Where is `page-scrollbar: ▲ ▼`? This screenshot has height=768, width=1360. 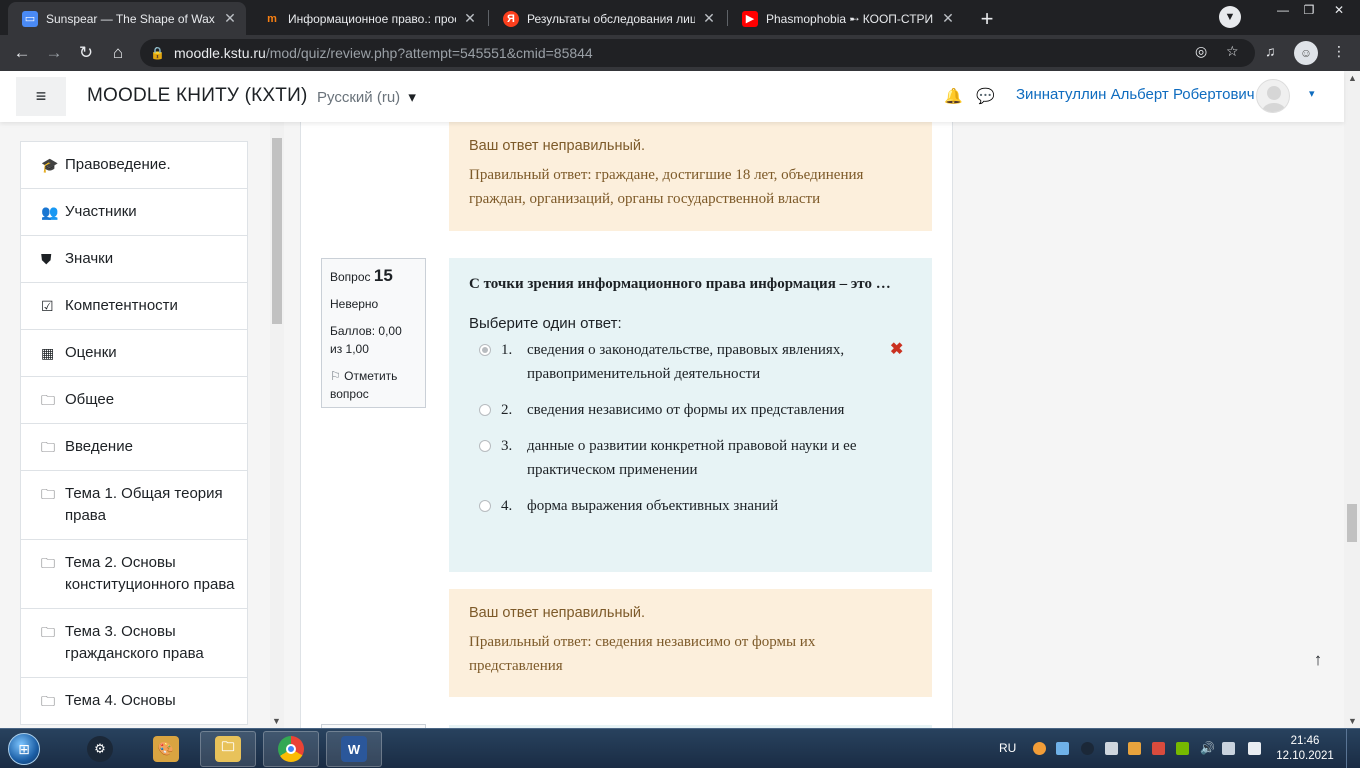 page-scrollbar: ▲ ▼ is located at coordinates (1352, 399).